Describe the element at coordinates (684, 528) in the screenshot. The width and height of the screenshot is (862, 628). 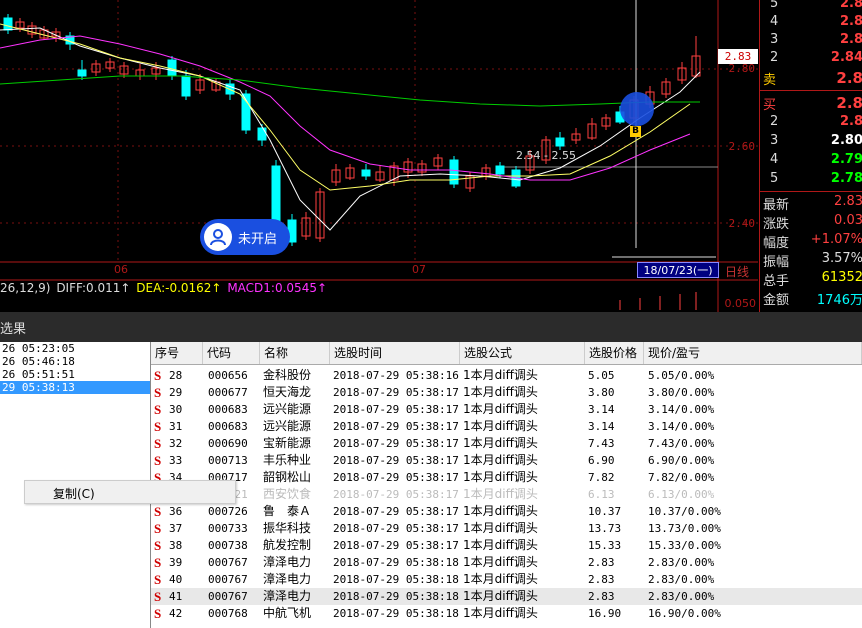
I see `cell-now: 13.73/0.00%` at that location.